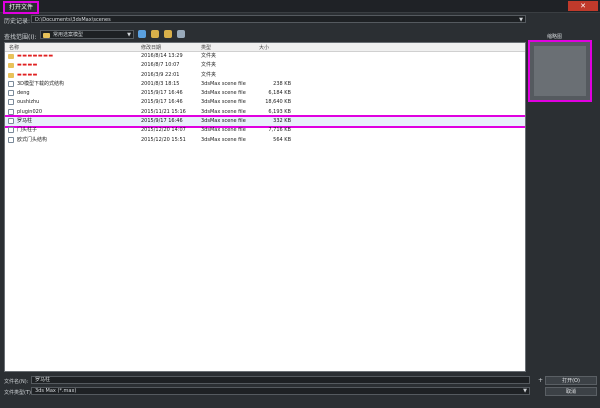  I want to click on file-name-cell: oushizhu, so click(28, 102).